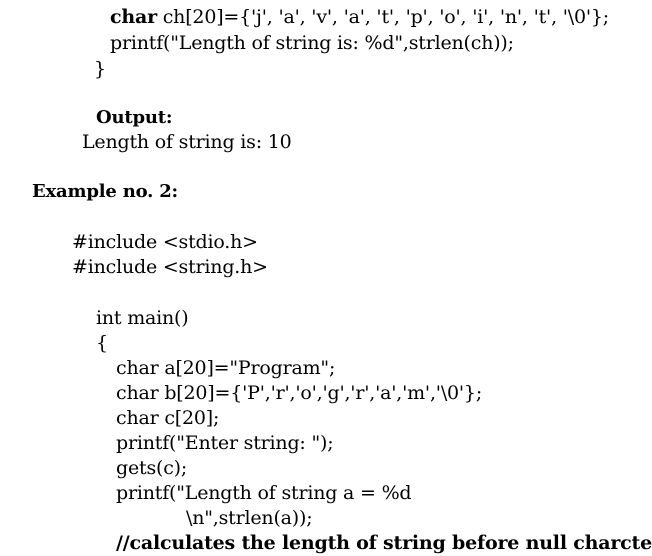 The width and height of the screenshot is (652, 556). What do you see at coordinates (165, 242) in the screenshot?
I see `code-include-stdio: #include <stdio.h>` at bounding box center [165, 242].